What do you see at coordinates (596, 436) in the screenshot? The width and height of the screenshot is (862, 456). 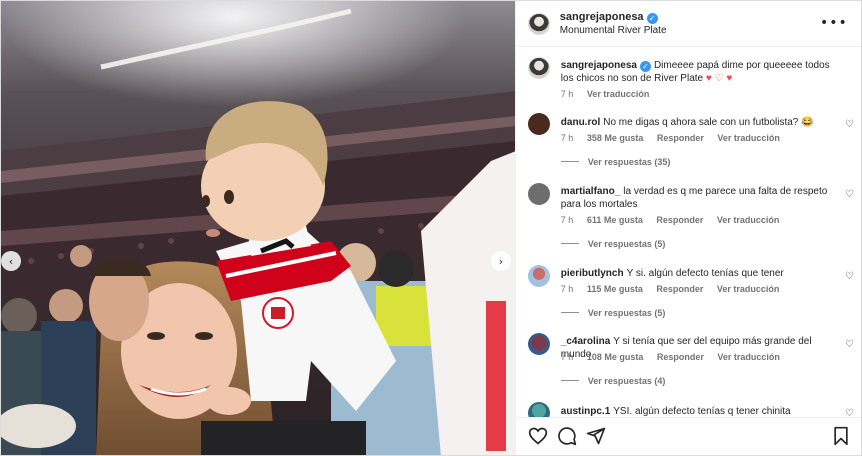 I see `share-icon` at bounding box center [596, 436].